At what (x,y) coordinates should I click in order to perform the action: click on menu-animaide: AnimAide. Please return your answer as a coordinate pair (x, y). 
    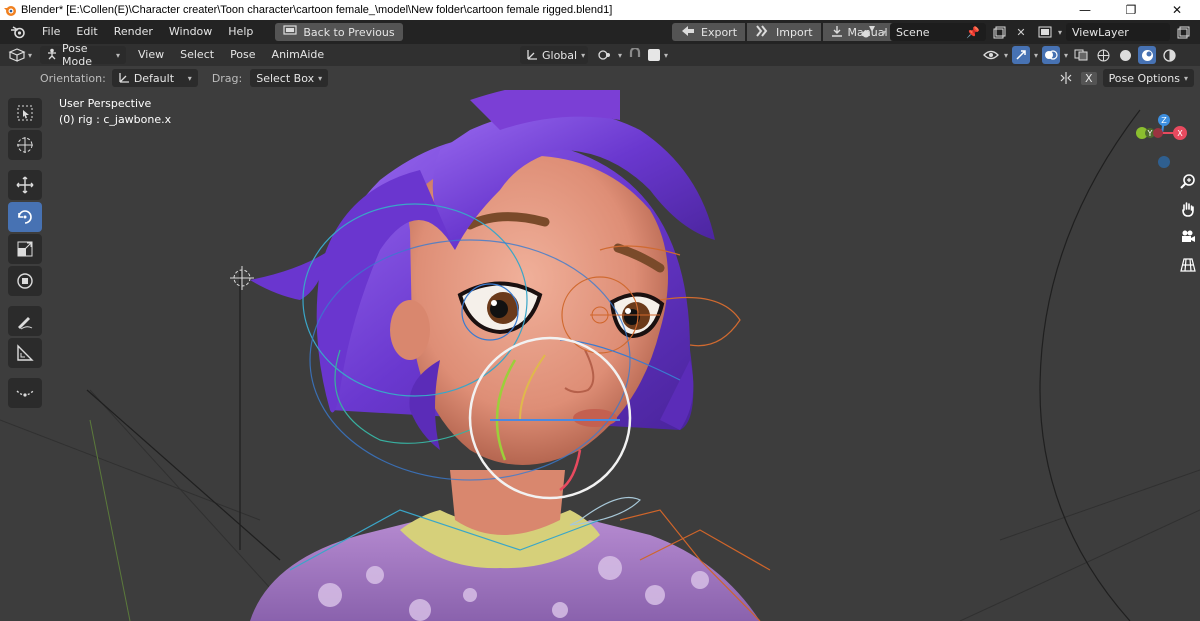
    Looking at the image, I should click on (298, 55).